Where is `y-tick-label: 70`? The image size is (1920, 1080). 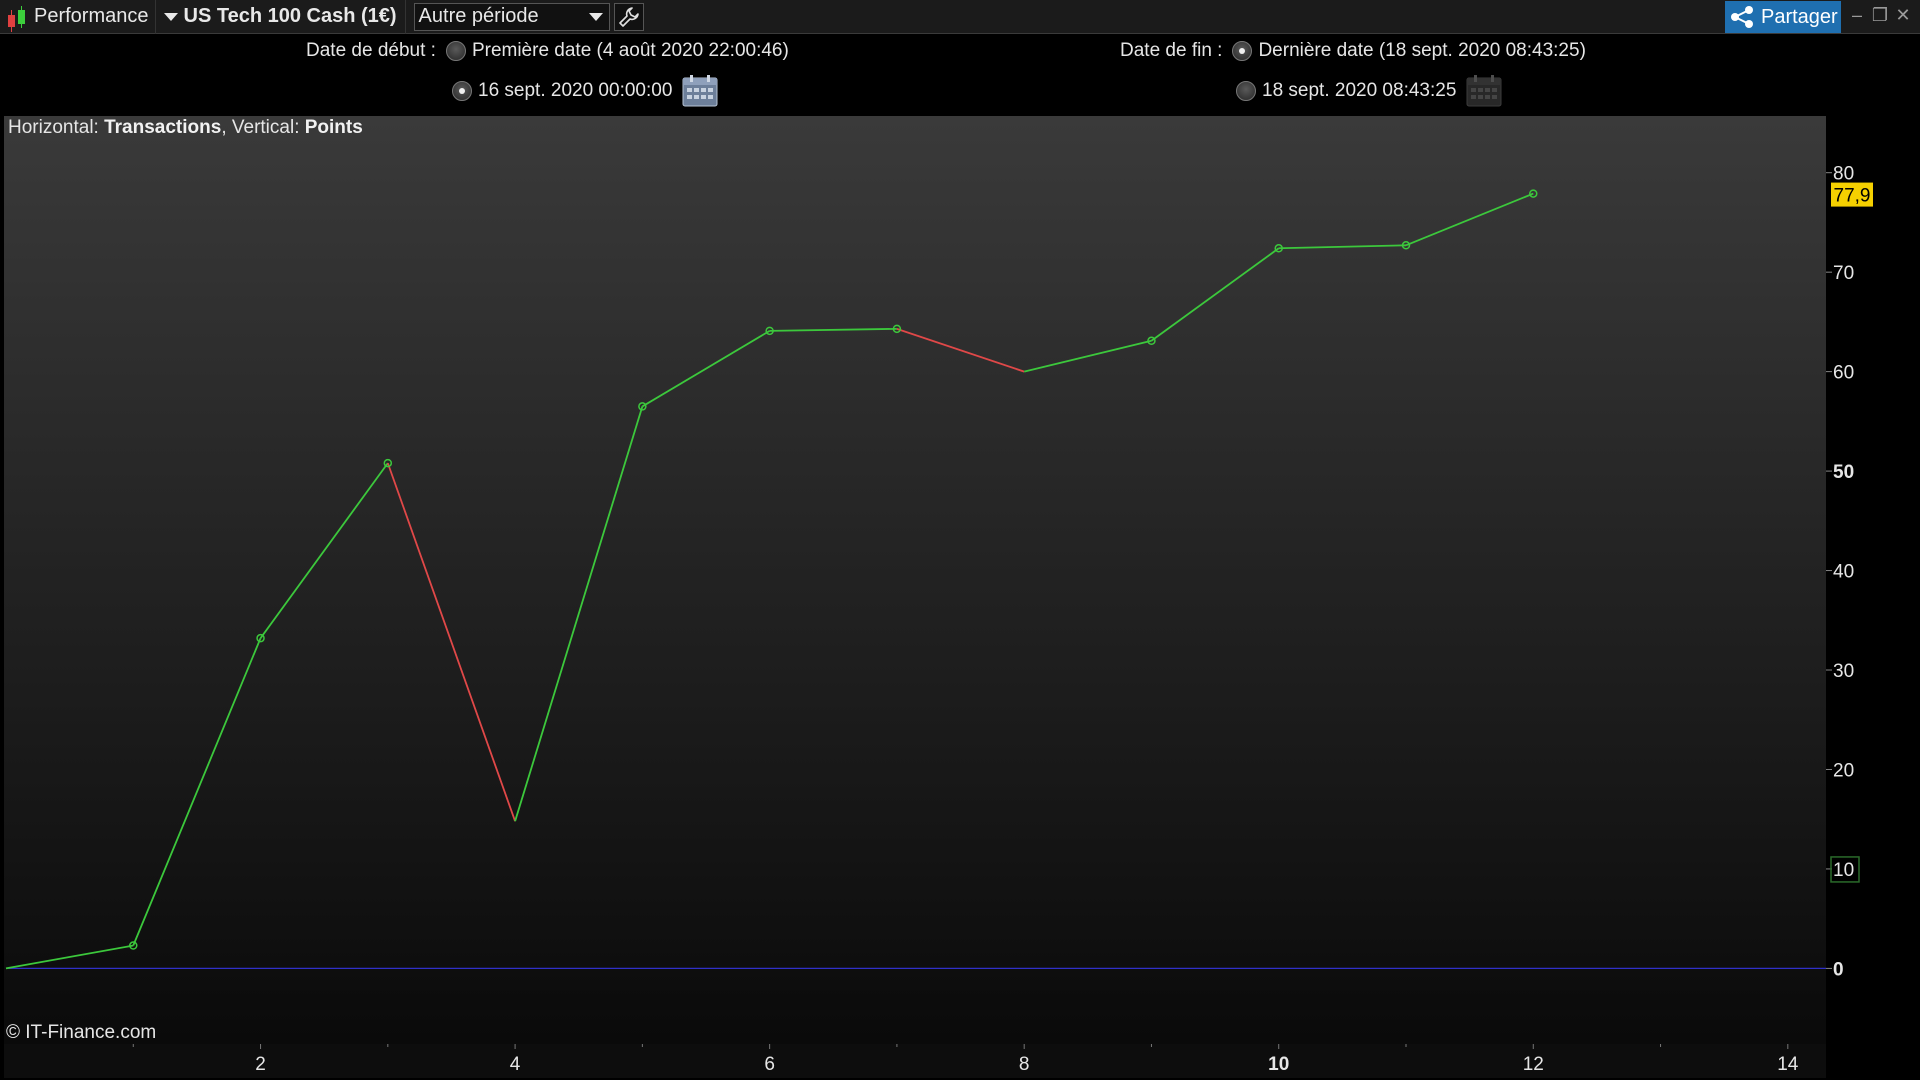
y-tick-label: 70 is located at coordinates (1843, 273).